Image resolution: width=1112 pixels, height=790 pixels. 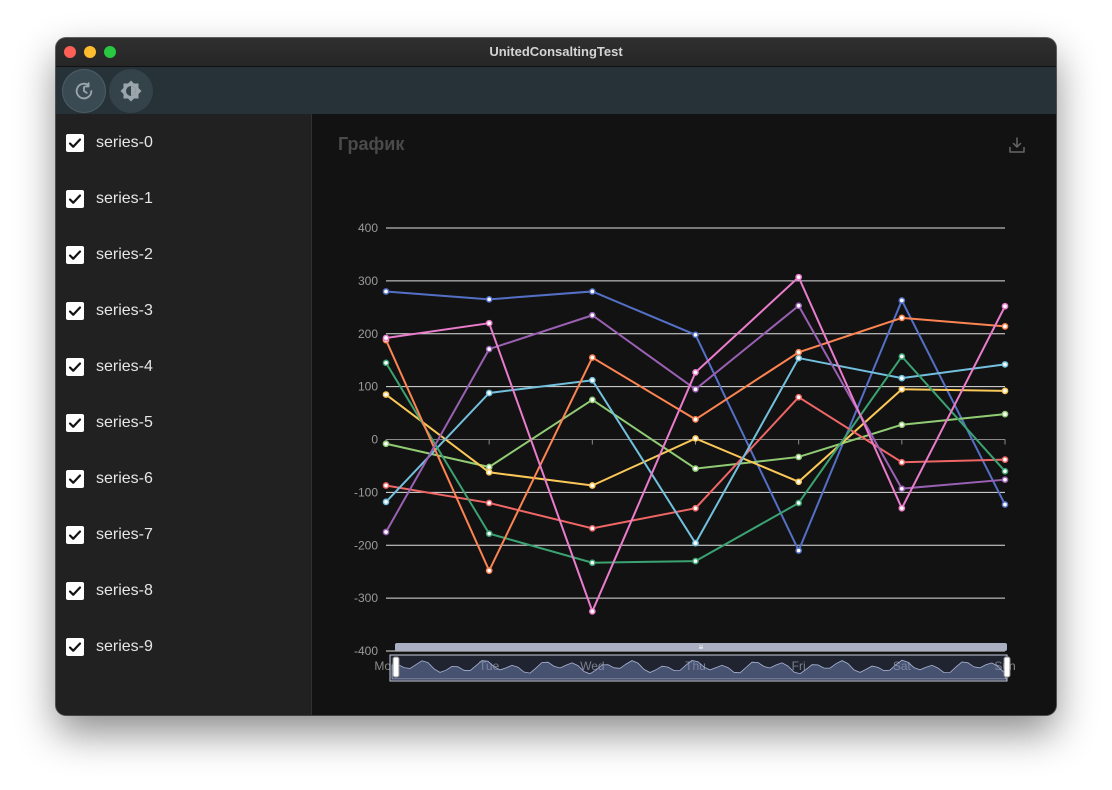 What do you see at coordinates (1007, 667) in the screenshot?
I see `zoom-handle-right` at bounding box center [1007, 667].